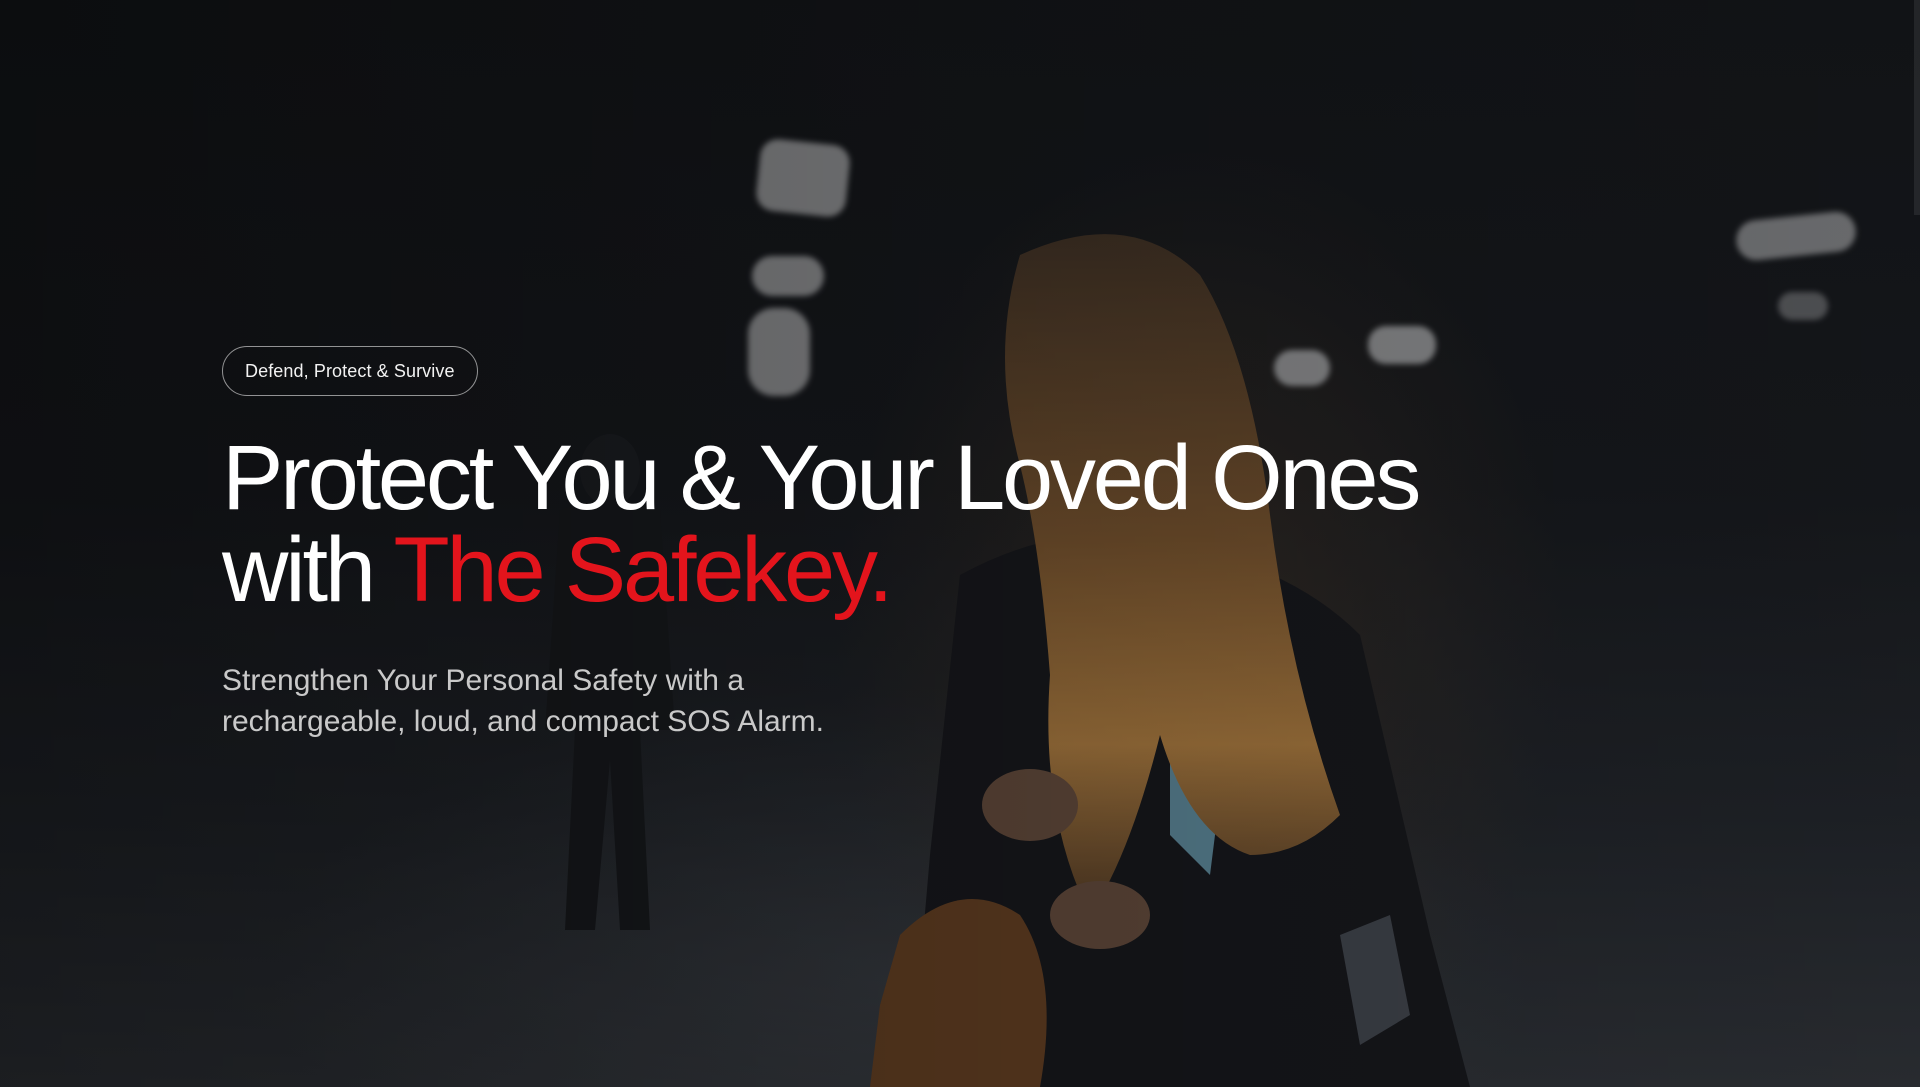  What do you see at coordinates (308, 570) in the screenshot?
I see `headline-prefix: with` at bounding box center [308, 570].